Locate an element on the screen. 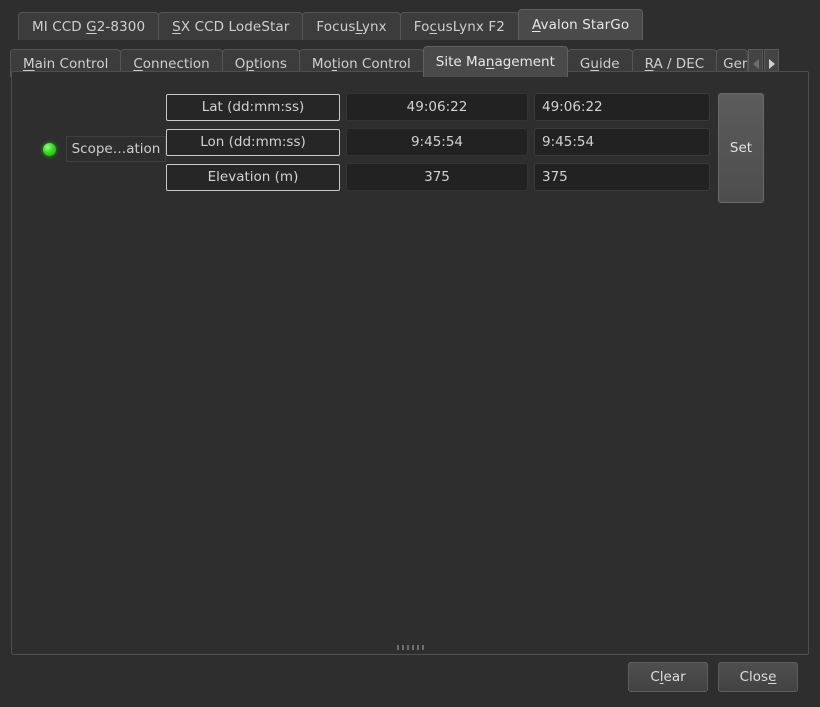 Image resolution: width=820 pixels, height=707 pixels. device-tab-avalon-stargo: Avalon StarGo is located at coordinates (580, 24).